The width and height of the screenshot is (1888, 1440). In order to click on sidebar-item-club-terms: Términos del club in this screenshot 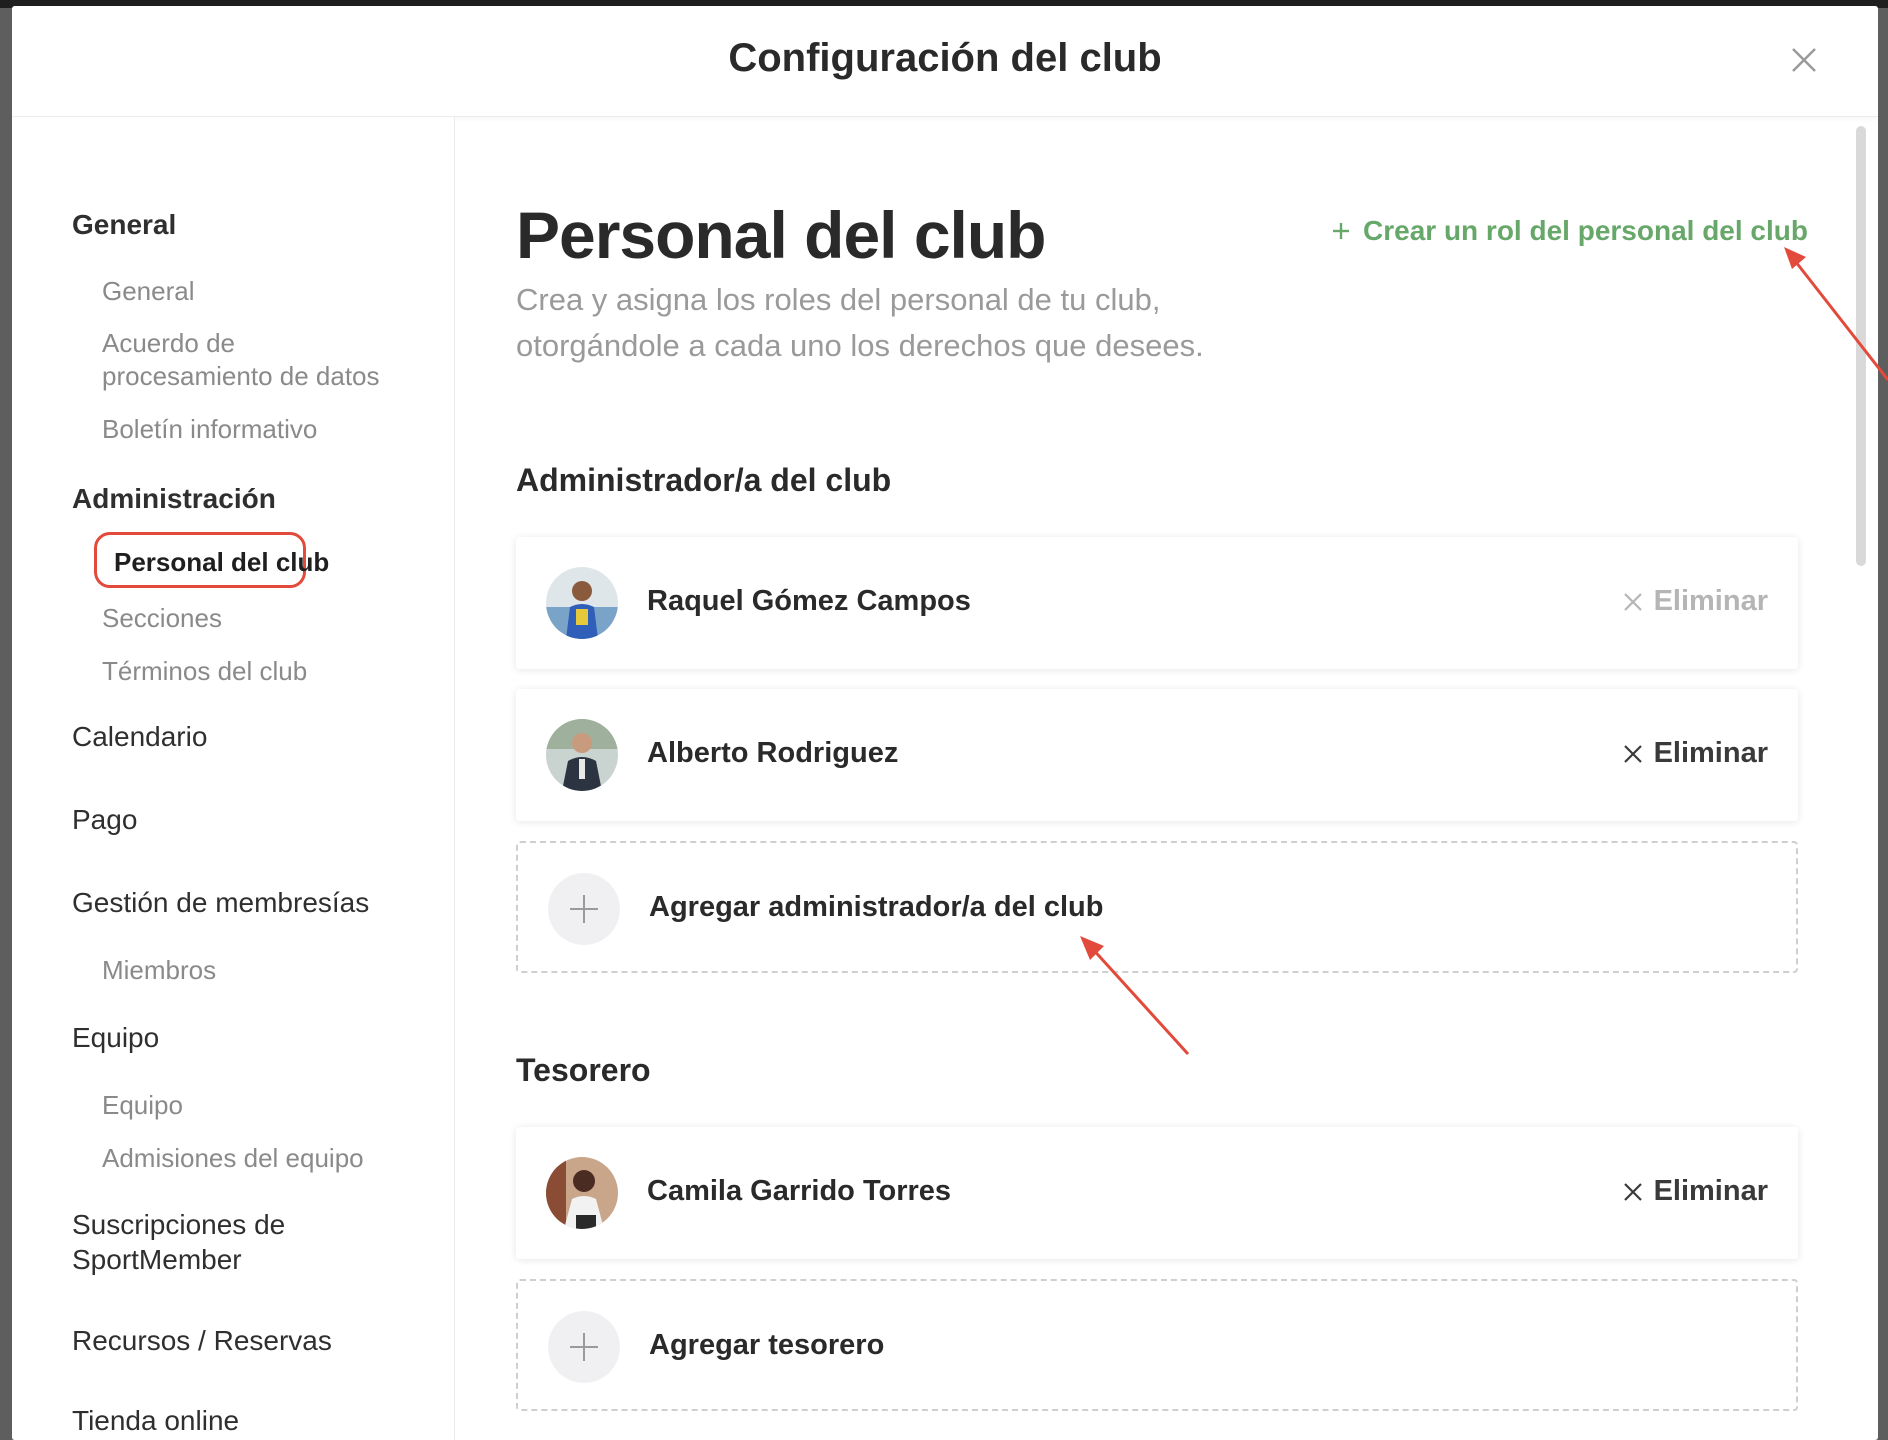, I will do `click(204, 671)`.